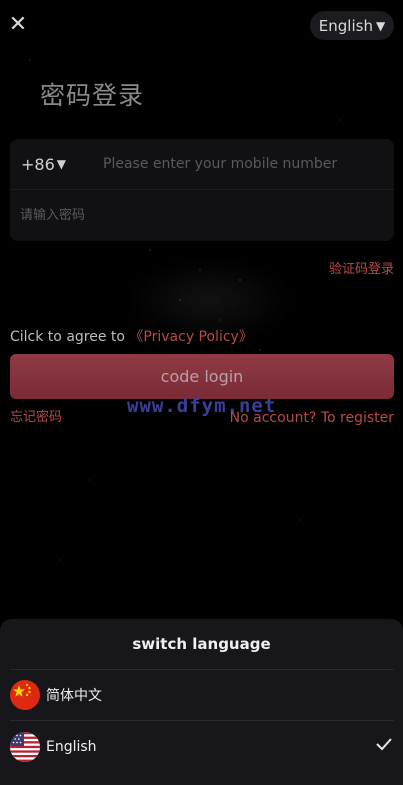  I want to click on country-code-selector: +86 ▼, so click(56, 164).